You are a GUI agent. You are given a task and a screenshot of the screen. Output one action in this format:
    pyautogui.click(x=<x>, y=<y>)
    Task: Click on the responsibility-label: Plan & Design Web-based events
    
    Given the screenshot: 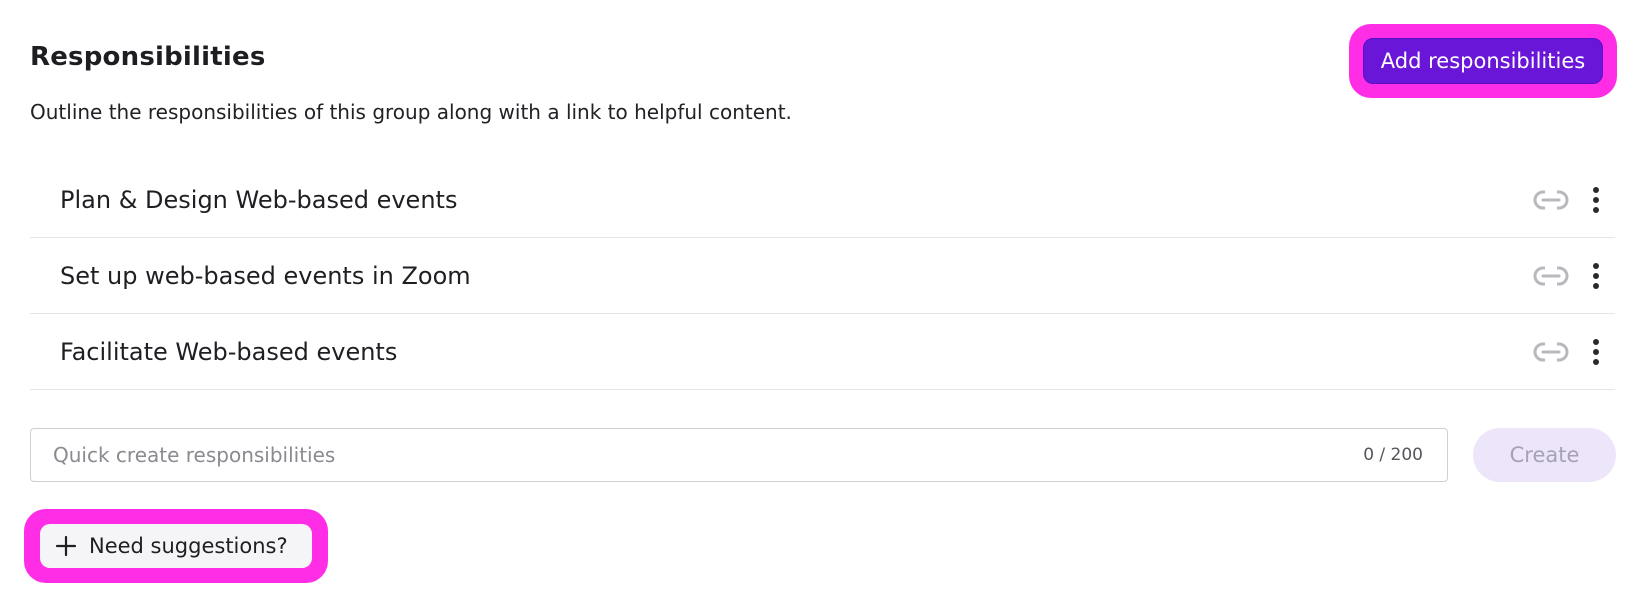 What is the action you would take?
    pyautogui.click(x=259, y=199)
    